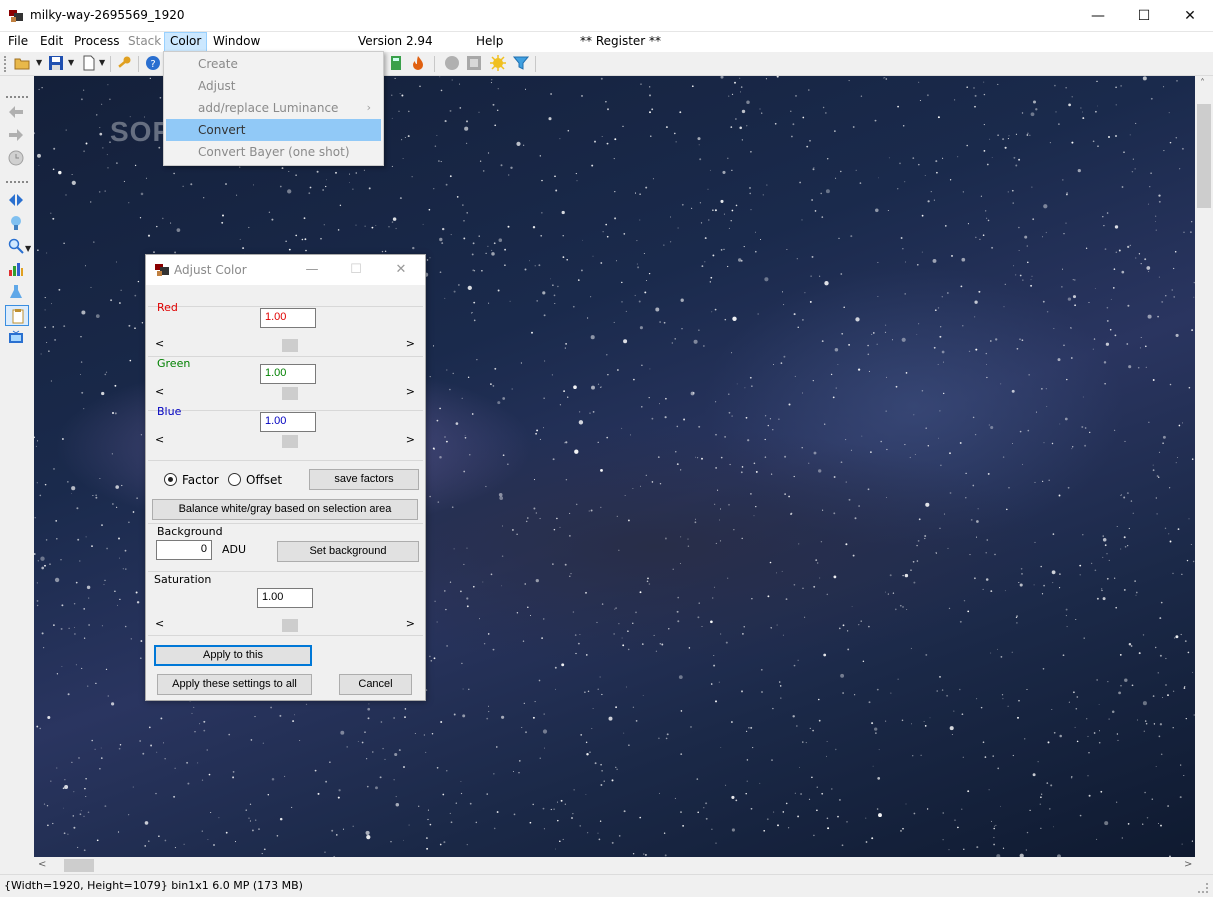 Image resolution: width=1213 pixels, height=897 pixels. Describe the element at coordinates (16, 135) in the screenshot. I see `forward-arrow-icon` at that location.